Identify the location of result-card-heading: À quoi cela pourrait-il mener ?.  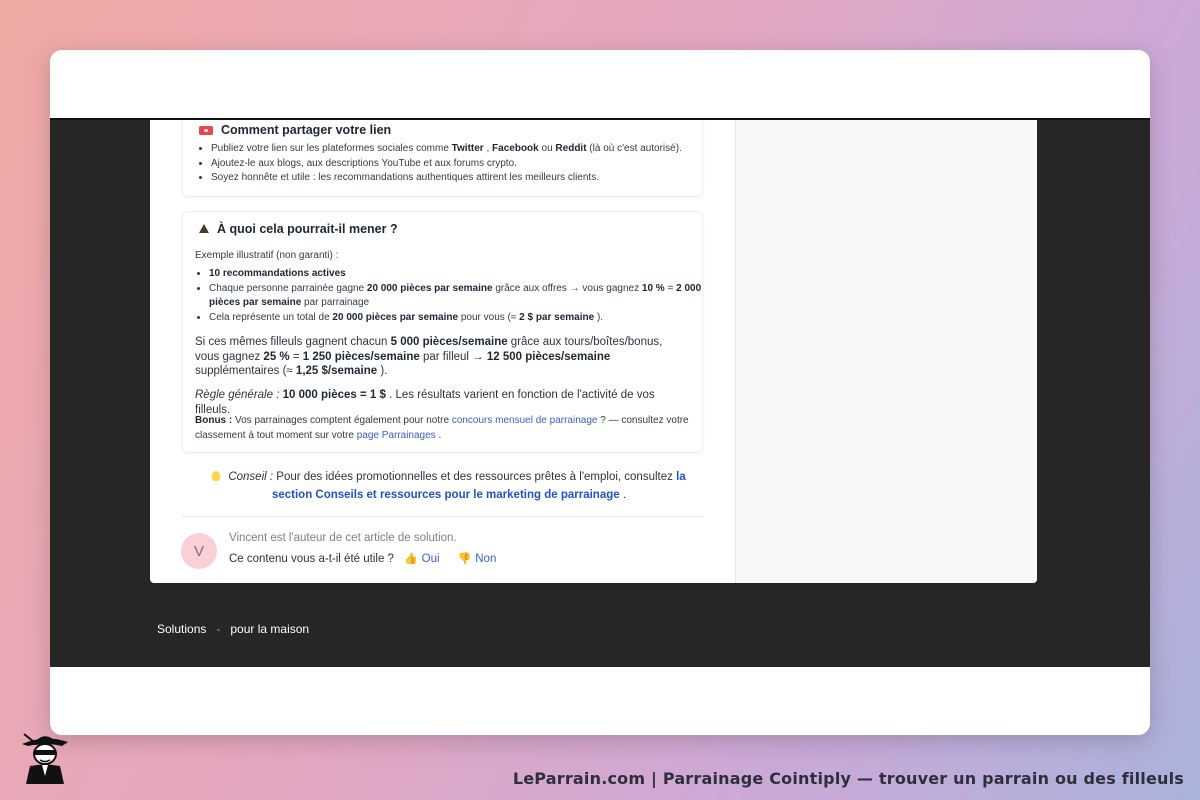
(307, 229).